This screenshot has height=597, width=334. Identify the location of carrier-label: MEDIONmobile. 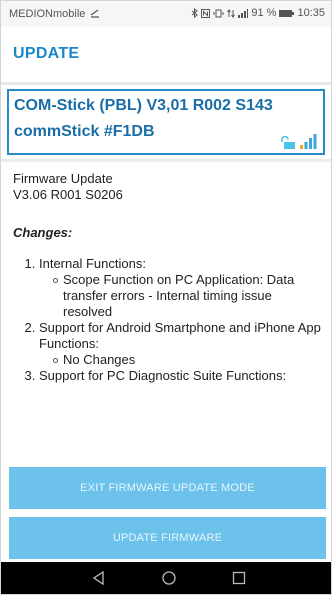
(47, 14).